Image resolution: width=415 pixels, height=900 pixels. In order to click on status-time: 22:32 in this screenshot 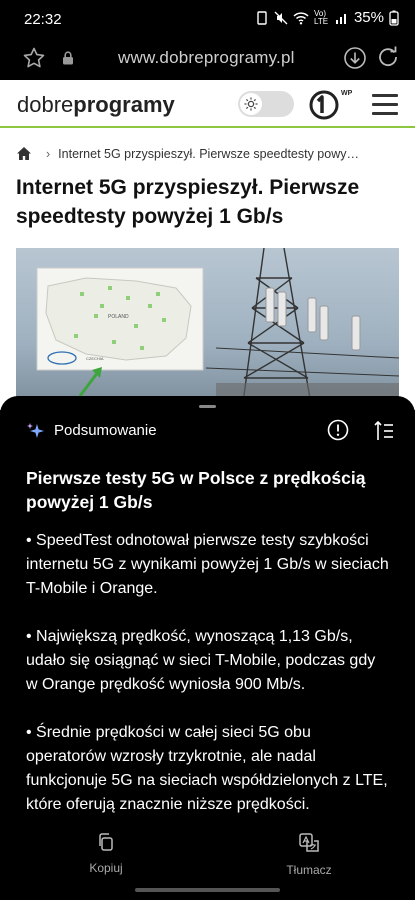, I will do `click(43, 19)`.